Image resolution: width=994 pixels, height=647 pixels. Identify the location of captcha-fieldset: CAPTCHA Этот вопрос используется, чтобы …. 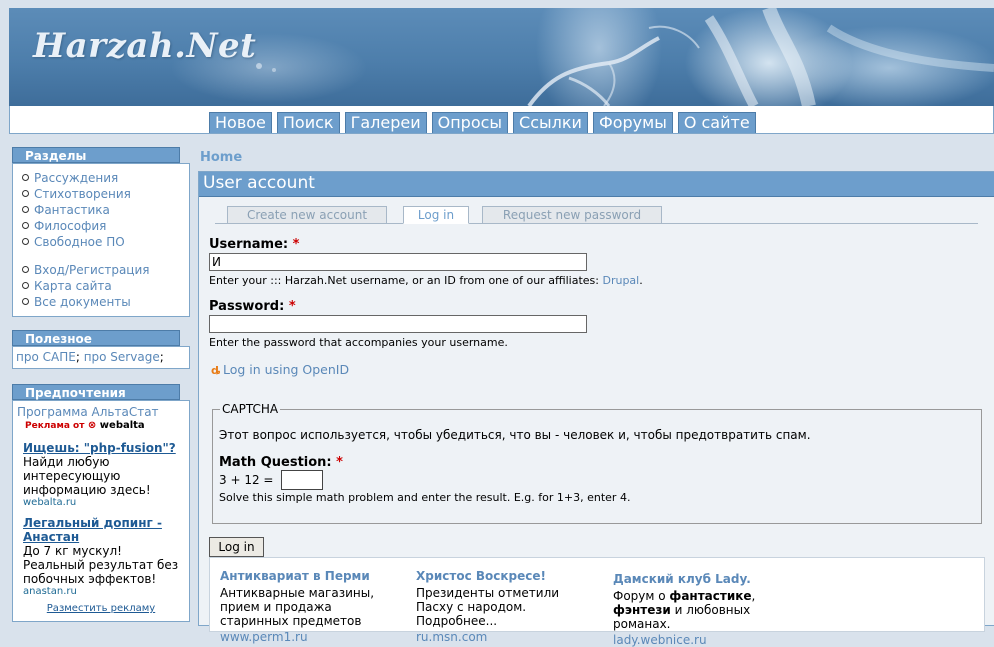
(597, 463).